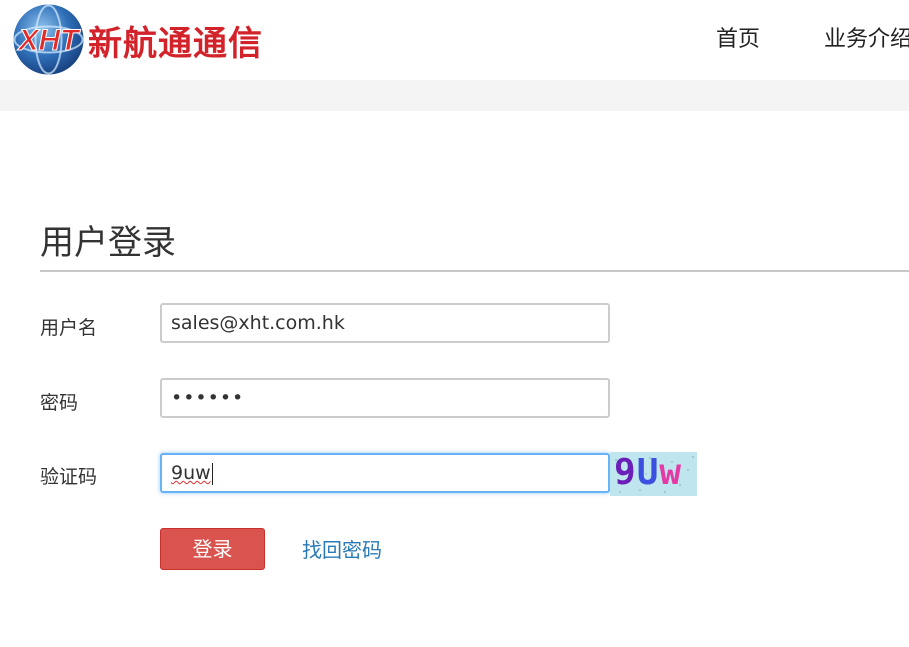  What do you see at coordinates (385, 323) in the screenshot?
I see `username-input: sales@xht.com.hk` at bounding box center [385, 323].